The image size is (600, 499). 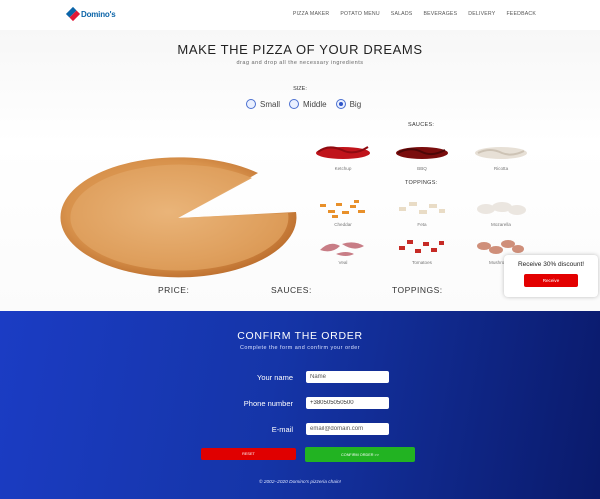 What do you see at coordinates (422, 208) in the screenshot?
I see `feta-icon` at bounding box center [422, 208].